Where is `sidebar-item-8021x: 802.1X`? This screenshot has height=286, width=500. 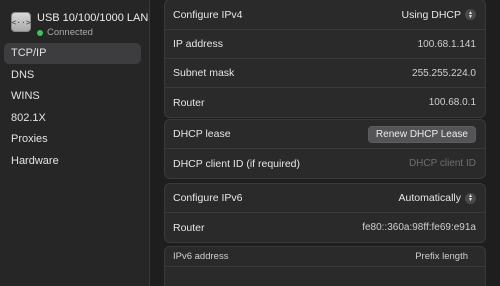
sidebar-item-8021x: 802.1X is located at coordinates (72, 118).